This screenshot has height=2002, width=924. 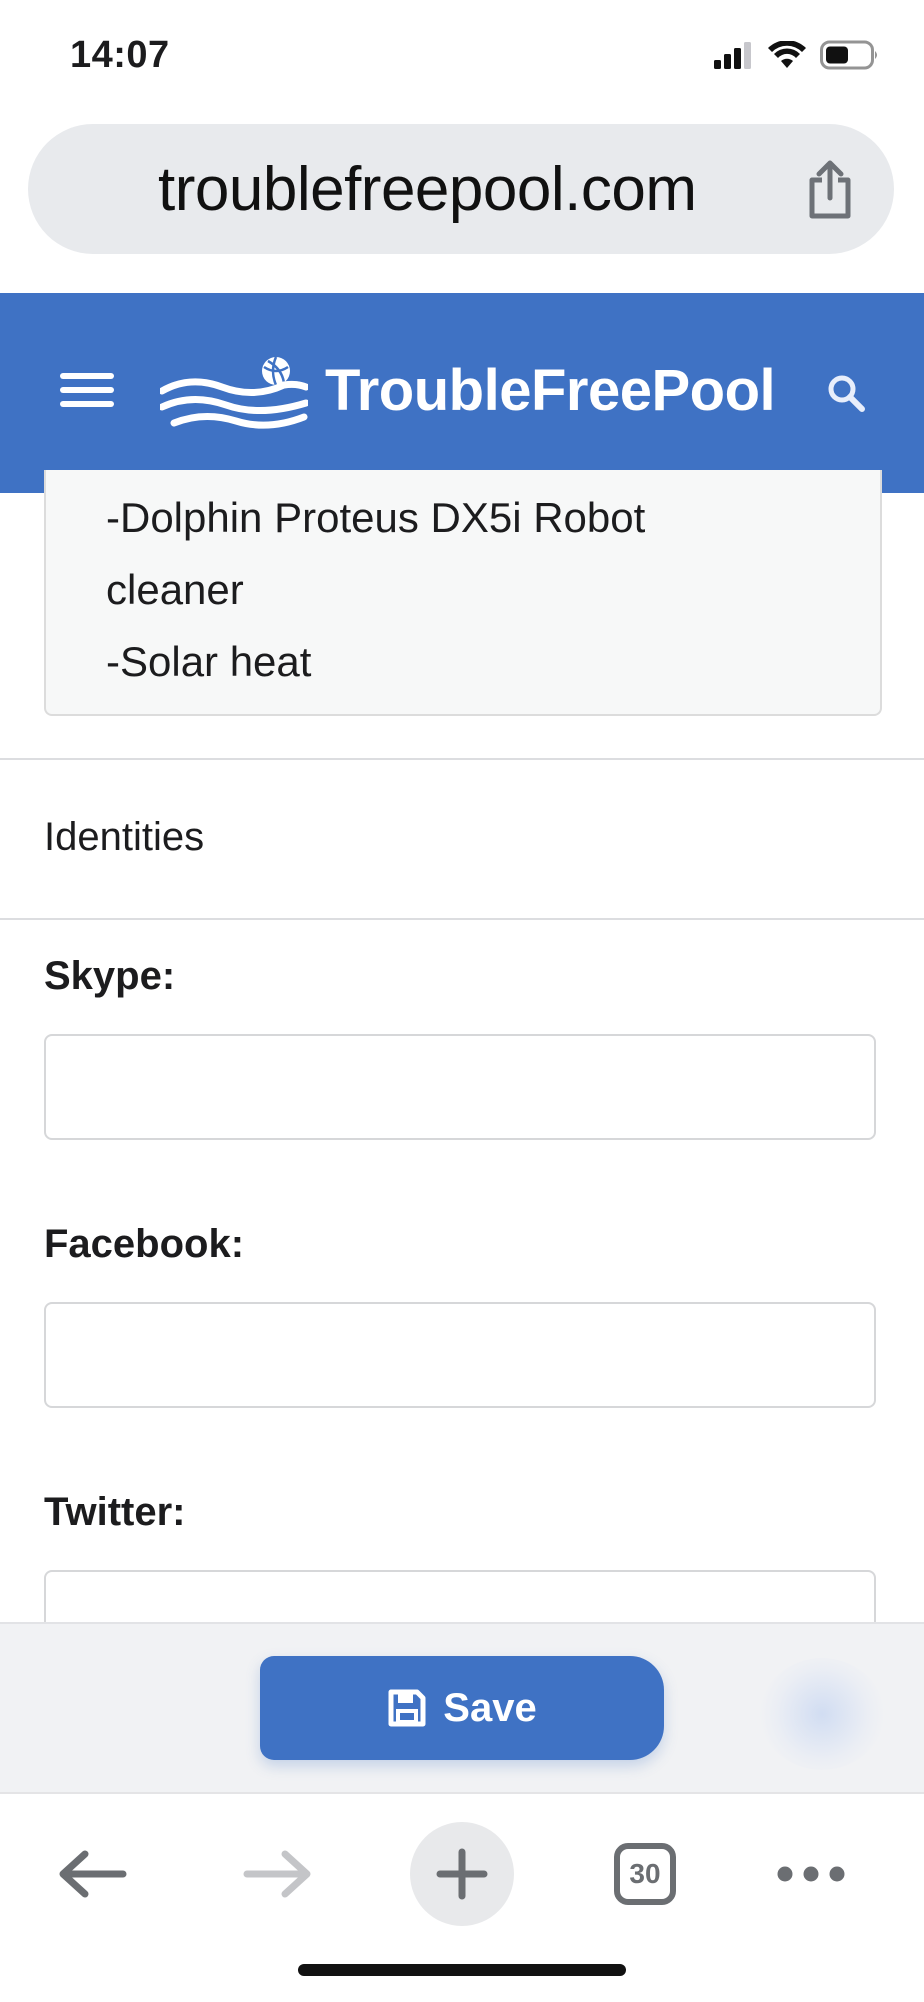 I want to click on more-icon, so click(x=811, y=1874).